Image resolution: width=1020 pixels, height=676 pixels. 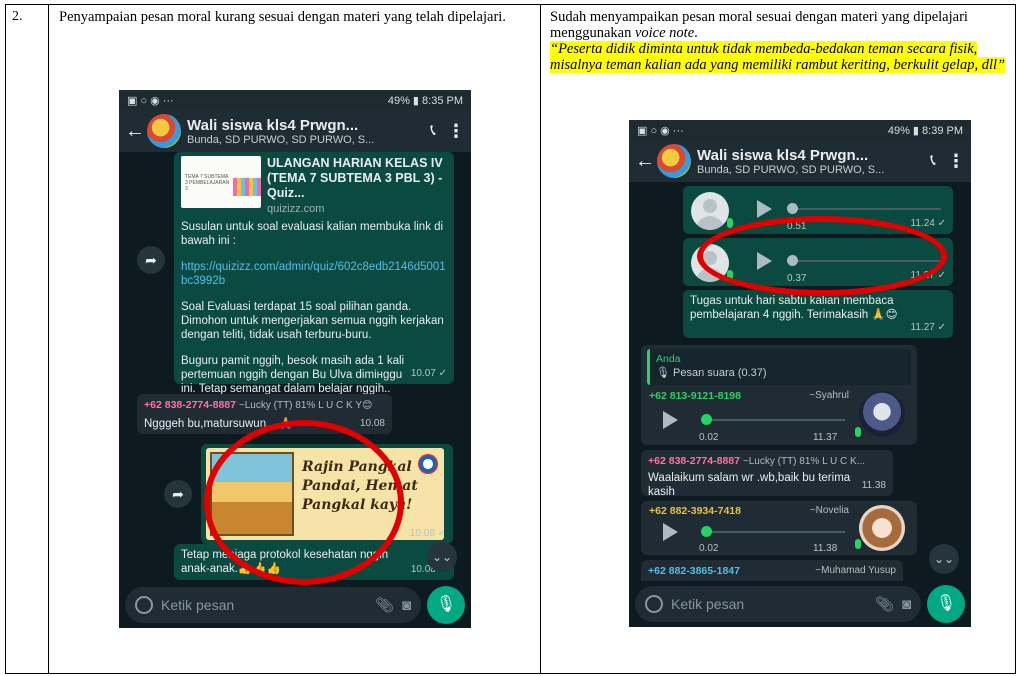 I want to click on status-battery-time: 49% ▮ 8:39 PM, so click(x=925, y=130).